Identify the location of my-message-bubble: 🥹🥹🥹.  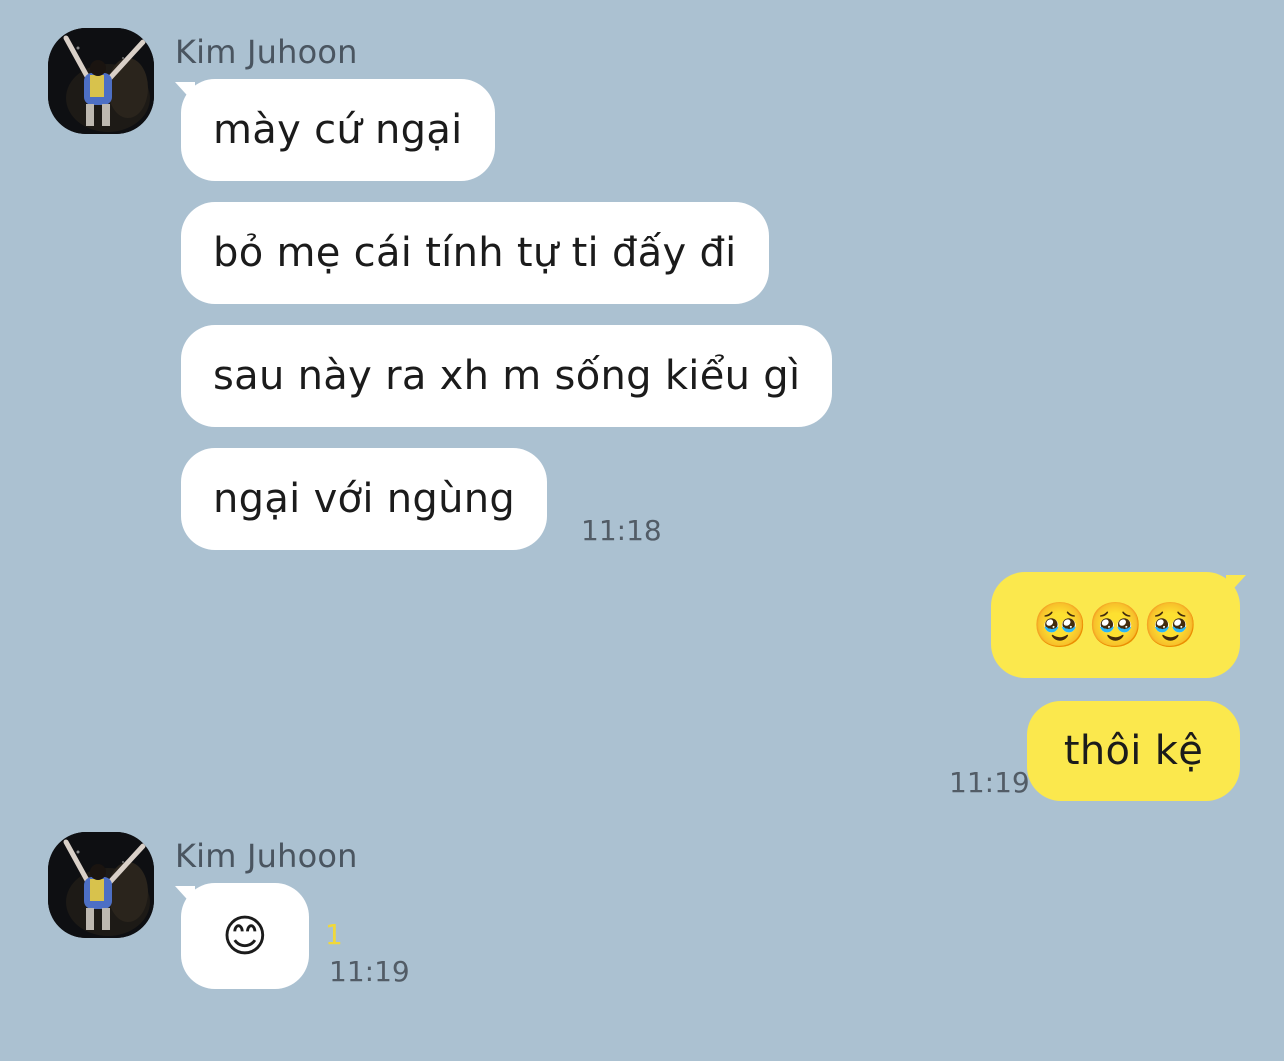
(1115, 625).